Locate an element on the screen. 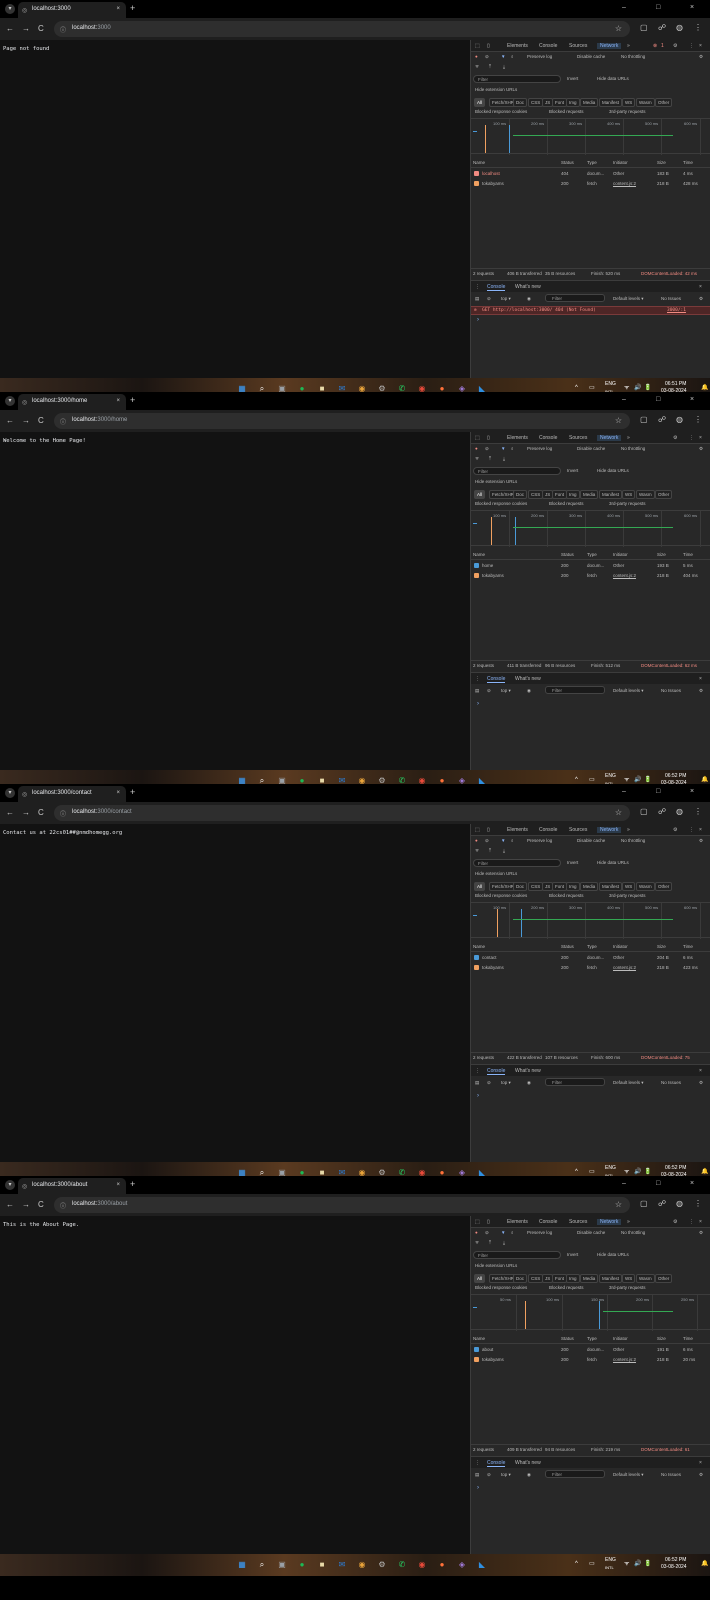 This screenshot has width=710, height=1600. reload-button: C is located at coordinates (41, 812).